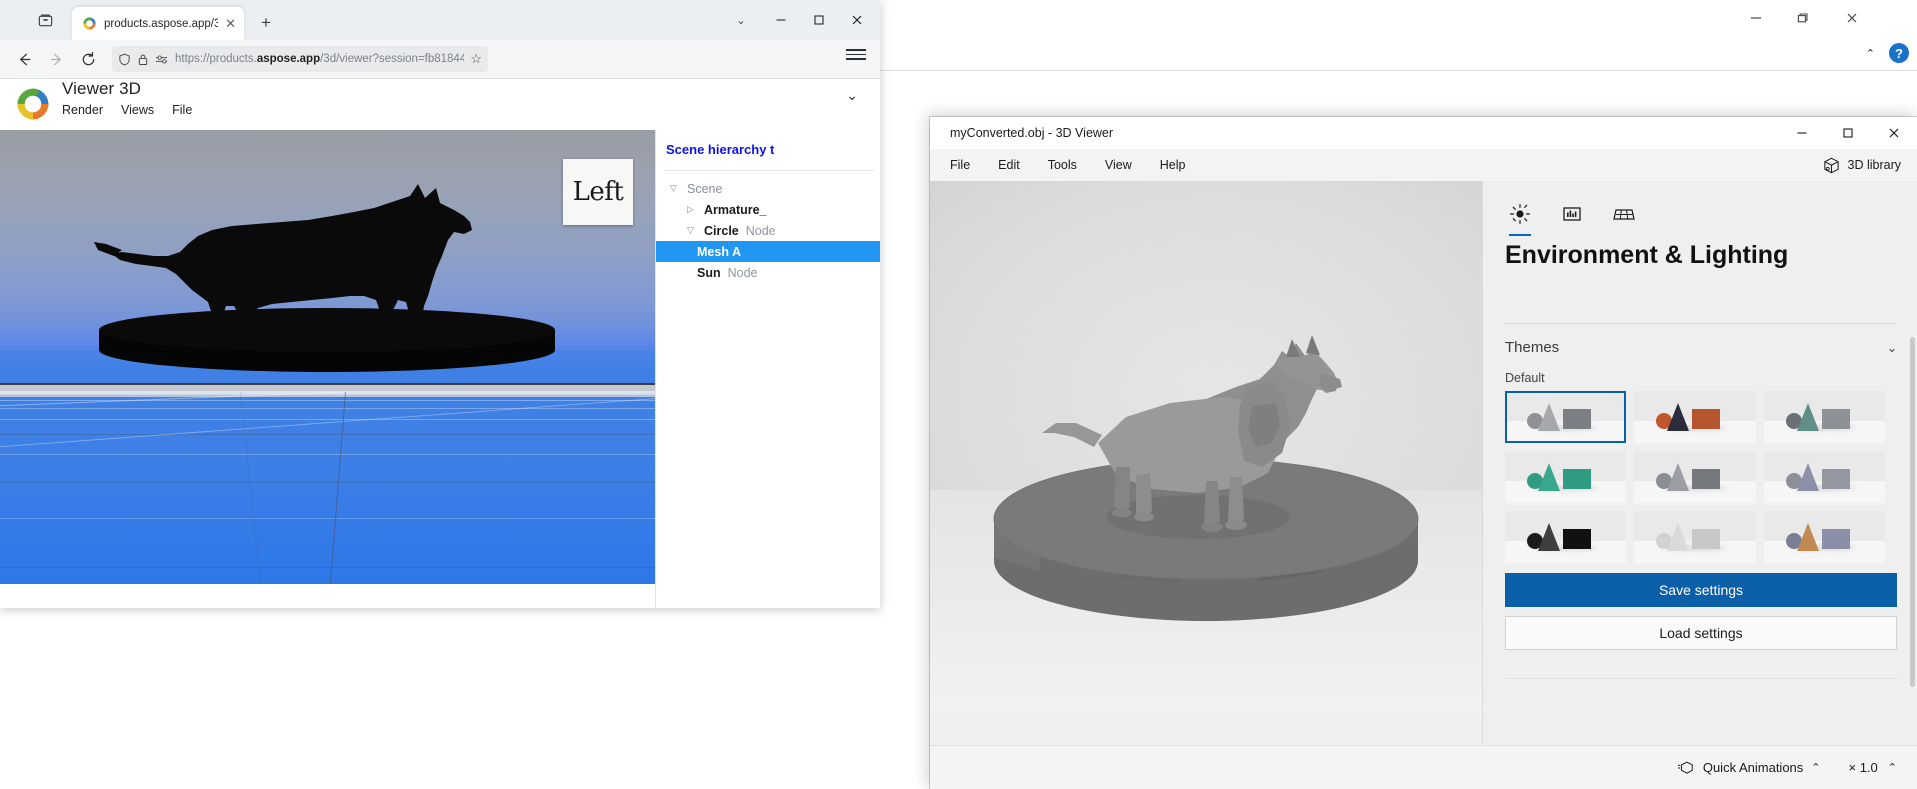  Describe the element at coordinates (327, 284) in the screenshot. I see `dog-silhouette` at that location.